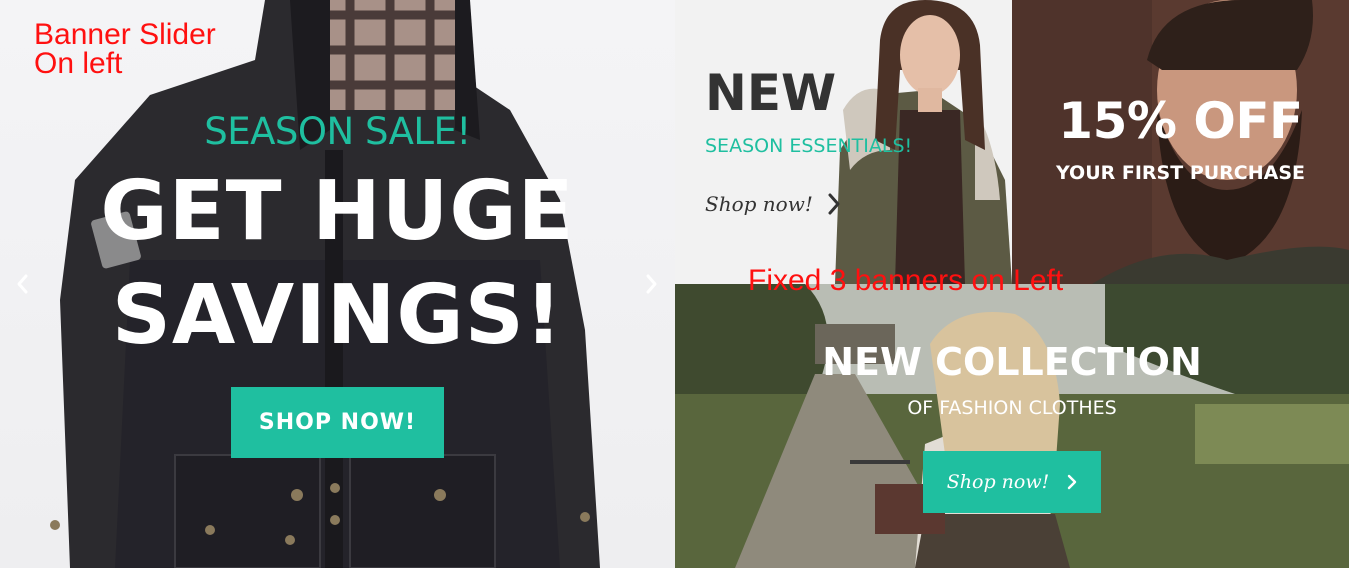 The width and height of the screenshot is (1349, 568). Describe the element at coordinates (771, 93) in the screenshot. I see `banner-new-title: NEW` at that location.